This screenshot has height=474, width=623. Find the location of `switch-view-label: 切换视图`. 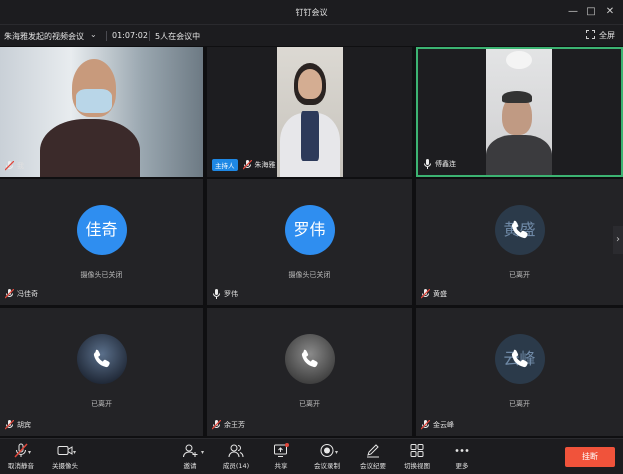

switch-view-label: 切换视图 is located at coordinates (417, 466).